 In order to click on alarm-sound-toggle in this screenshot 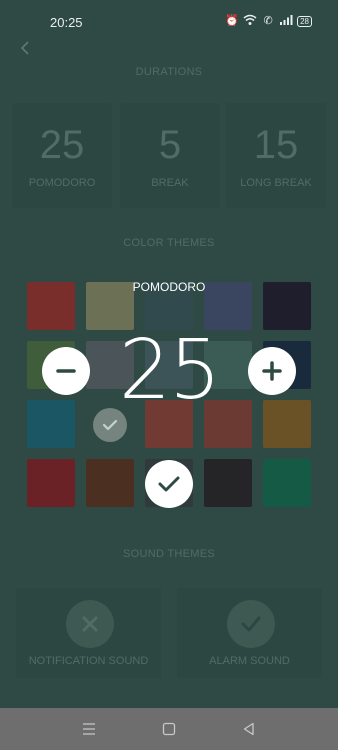, I will do `click(251, 624)`.